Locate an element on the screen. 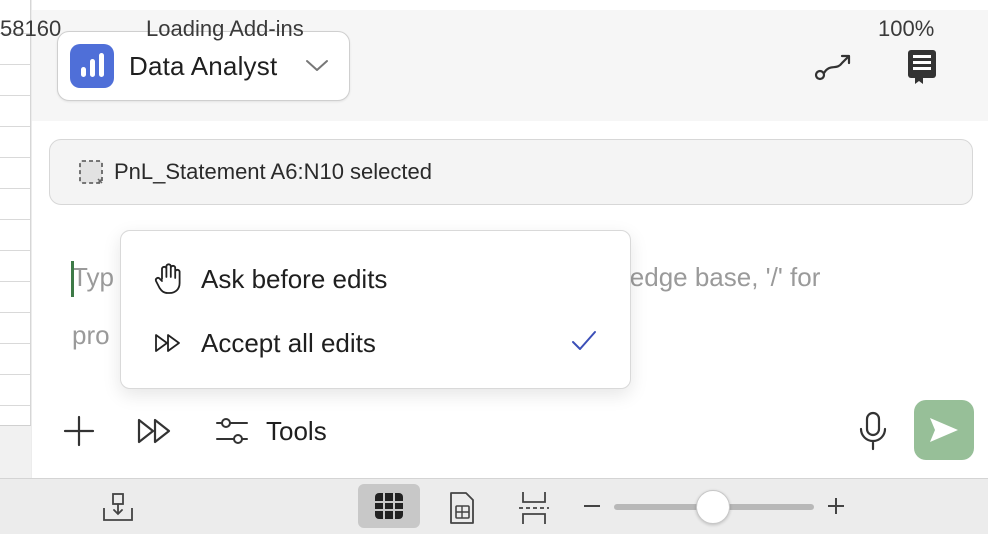  checkmark-icon is located at coordinates (584, 340).